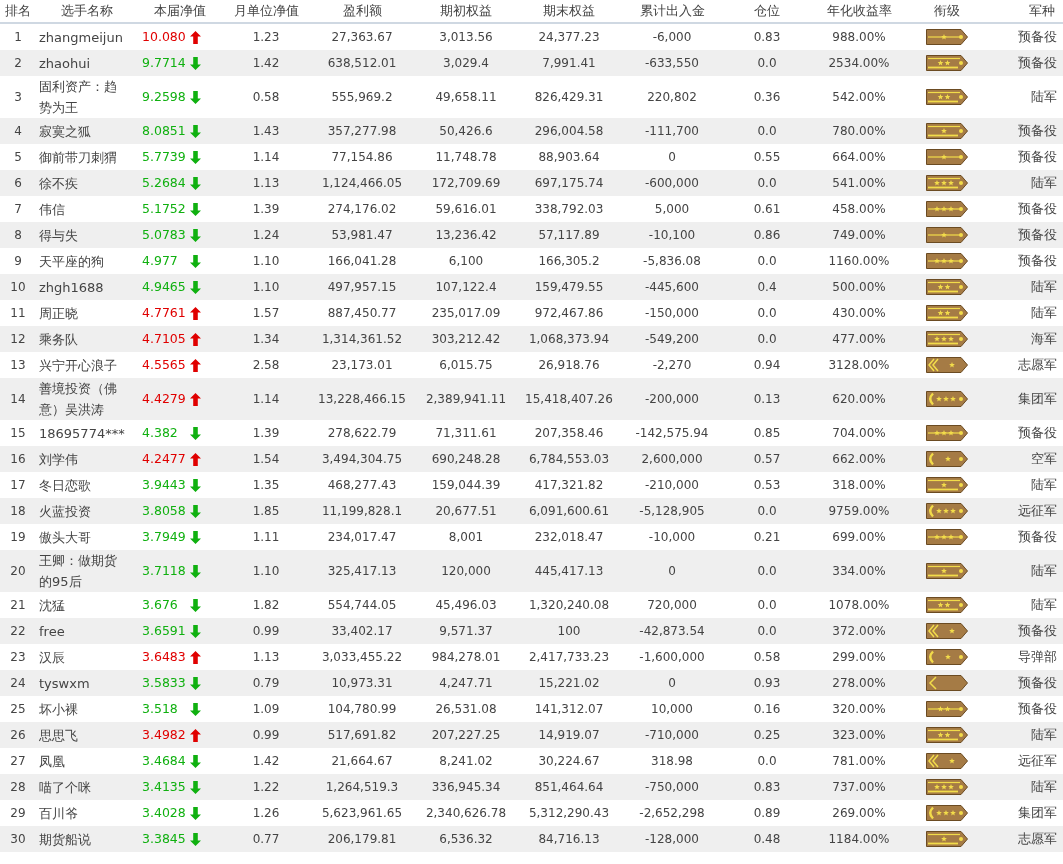 The width and height of the screenshot is (1063, 864). Describe the element at coordinates (18, 183) in the screenshot. I see `rank-cell: 6` at that location.